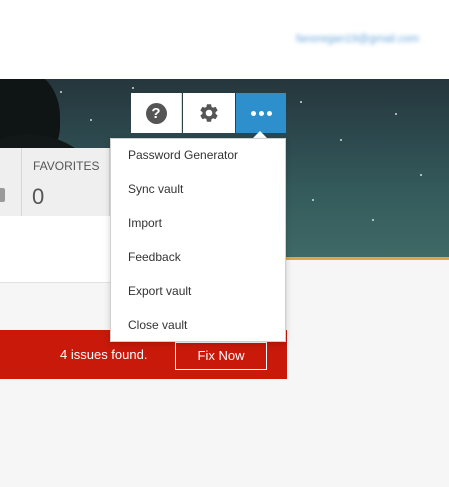 Image resolution: width=449 pixels, height=487 pixels. I want to click on stat-card-favorites: FAVORITES 0, so click(66, 182).